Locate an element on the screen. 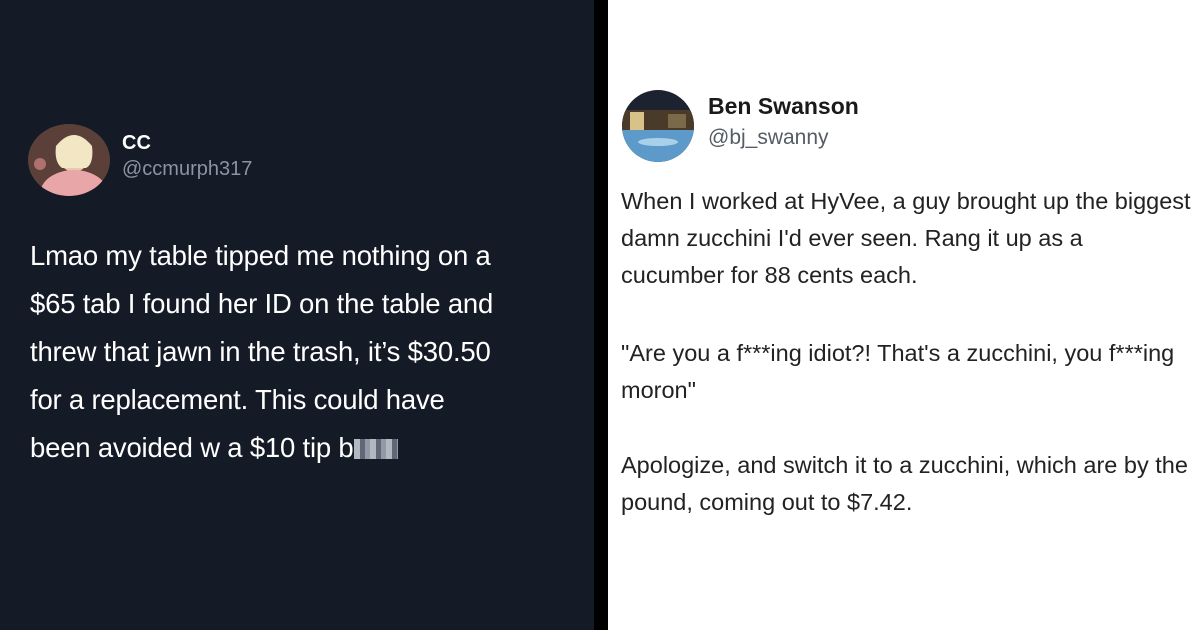  profile-photo-icon is located at coordinates (69, 160).